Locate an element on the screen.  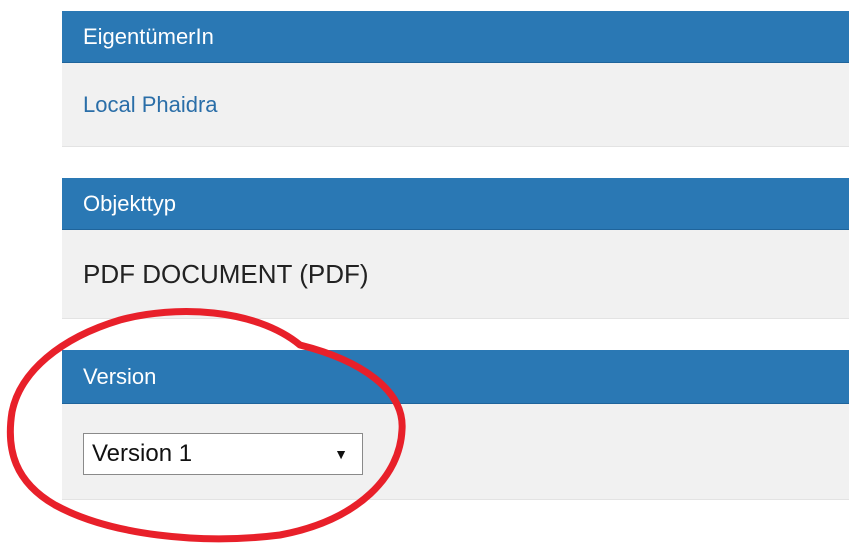
owner-link: Local Phaidra is located at coordinates (150, 105).